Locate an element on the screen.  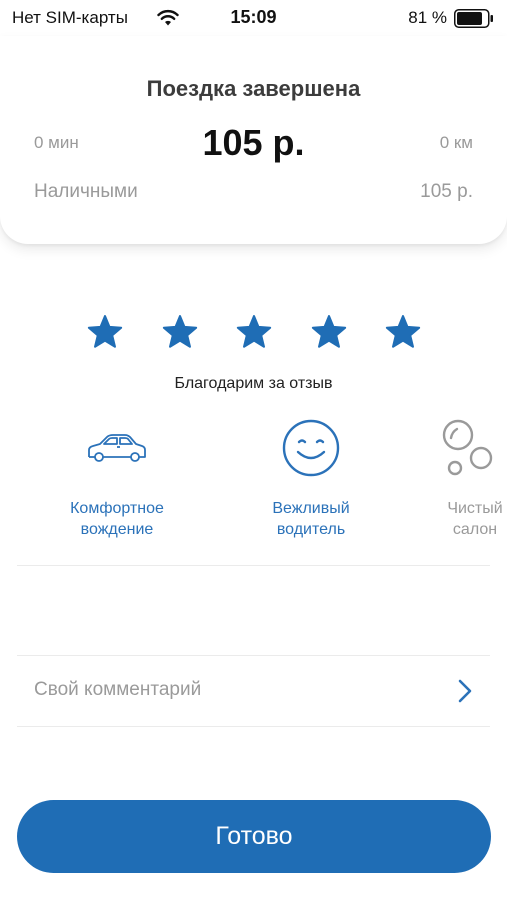
tag-clean-interior: Чистый салон is located at coordinates (453, 479).